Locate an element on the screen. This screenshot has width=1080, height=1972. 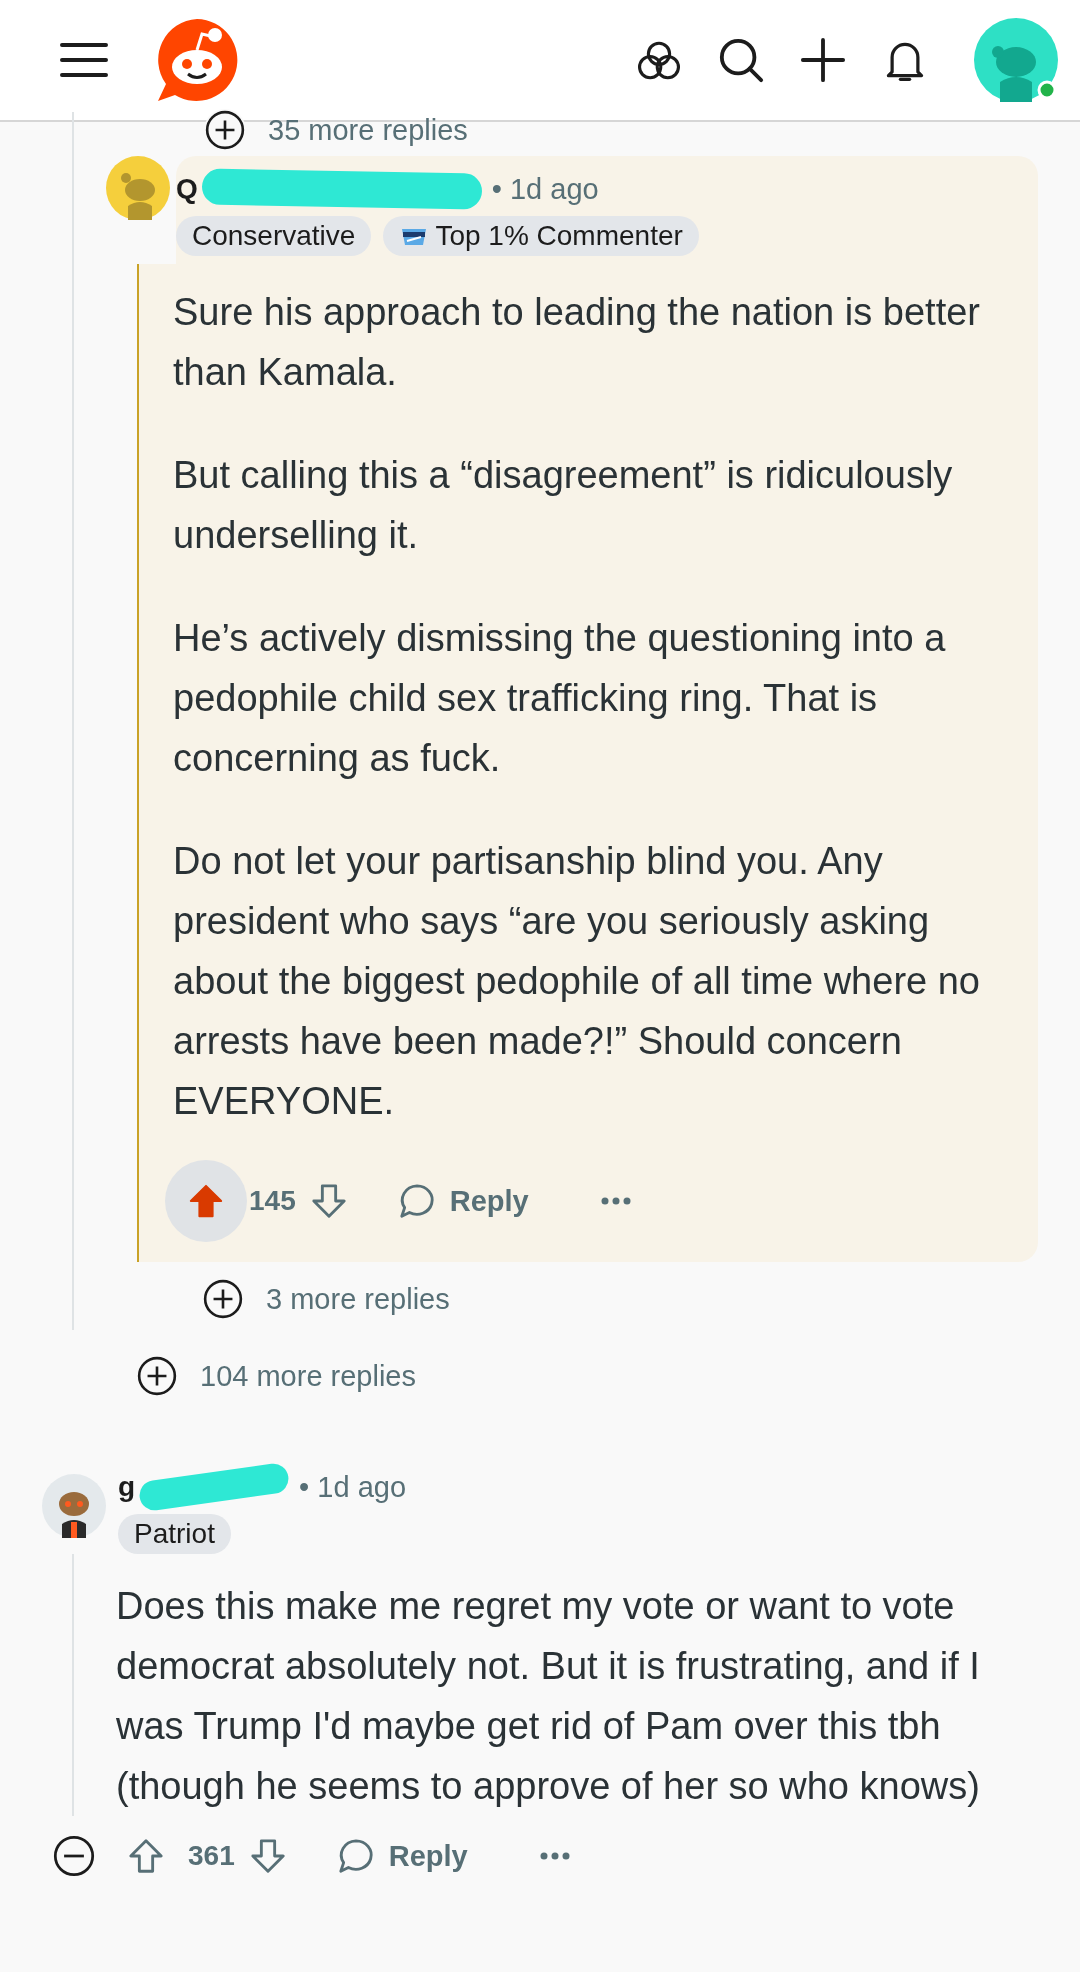
menu-icon is located at coordinates (84, 60).